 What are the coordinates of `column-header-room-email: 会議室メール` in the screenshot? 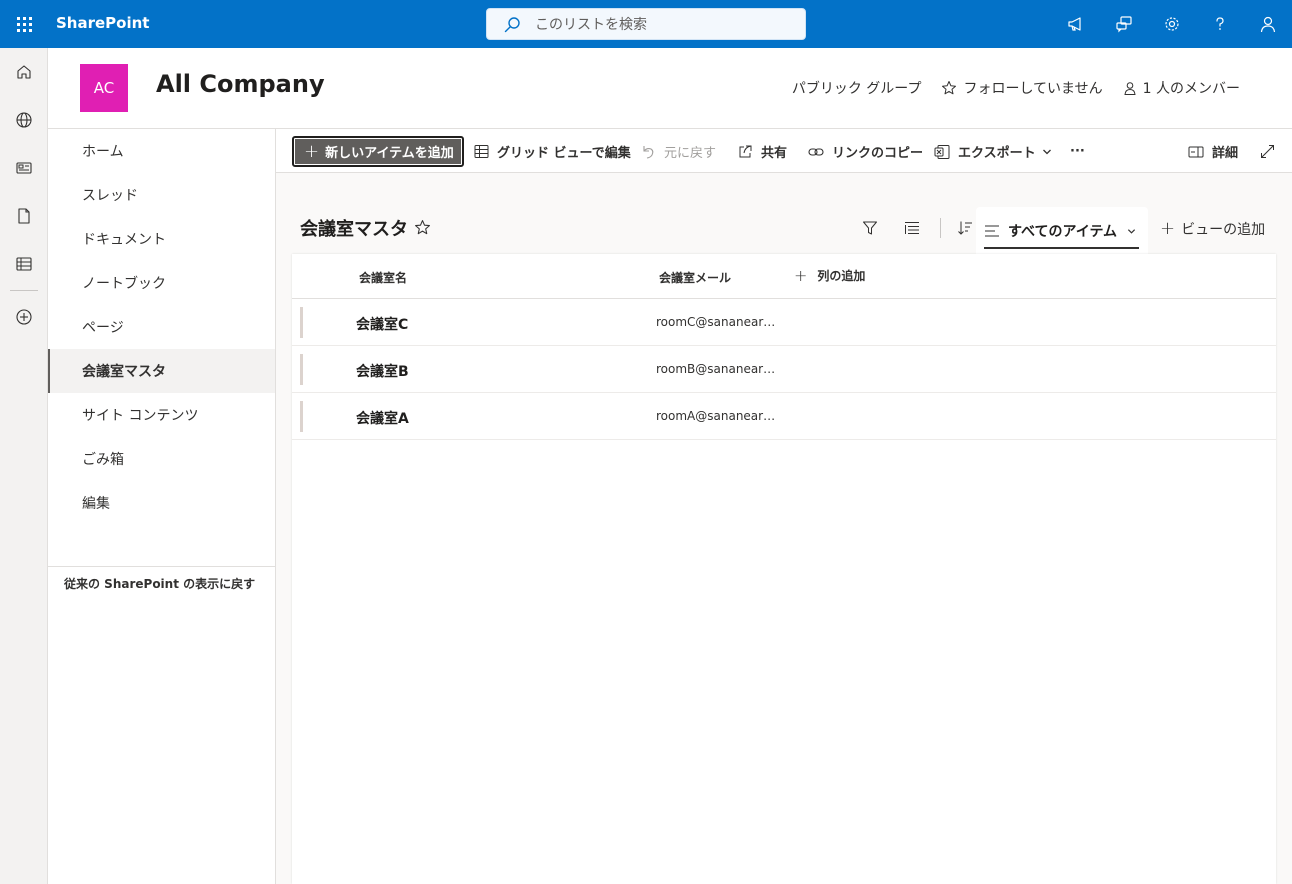 It's located at (695, 277).